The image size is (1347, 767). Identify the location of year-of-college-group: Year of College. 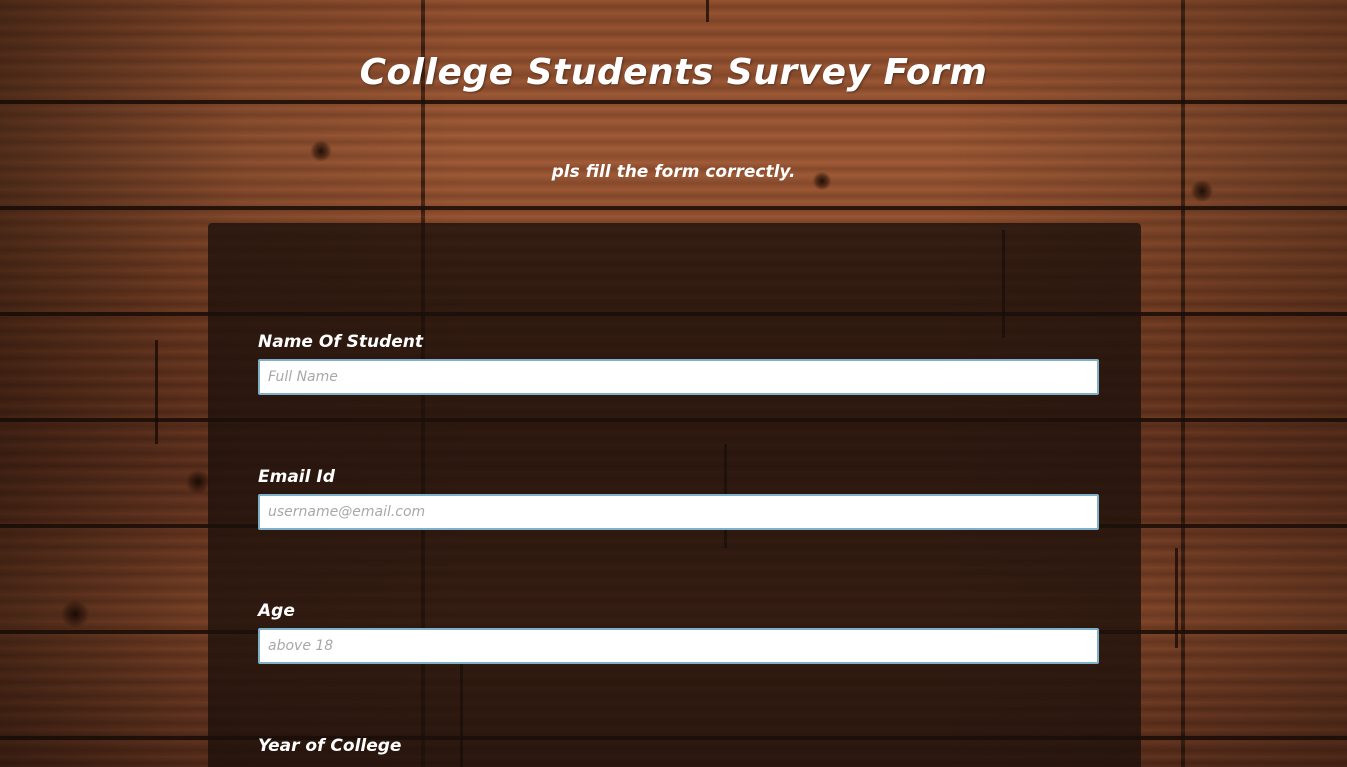
(678, 746).